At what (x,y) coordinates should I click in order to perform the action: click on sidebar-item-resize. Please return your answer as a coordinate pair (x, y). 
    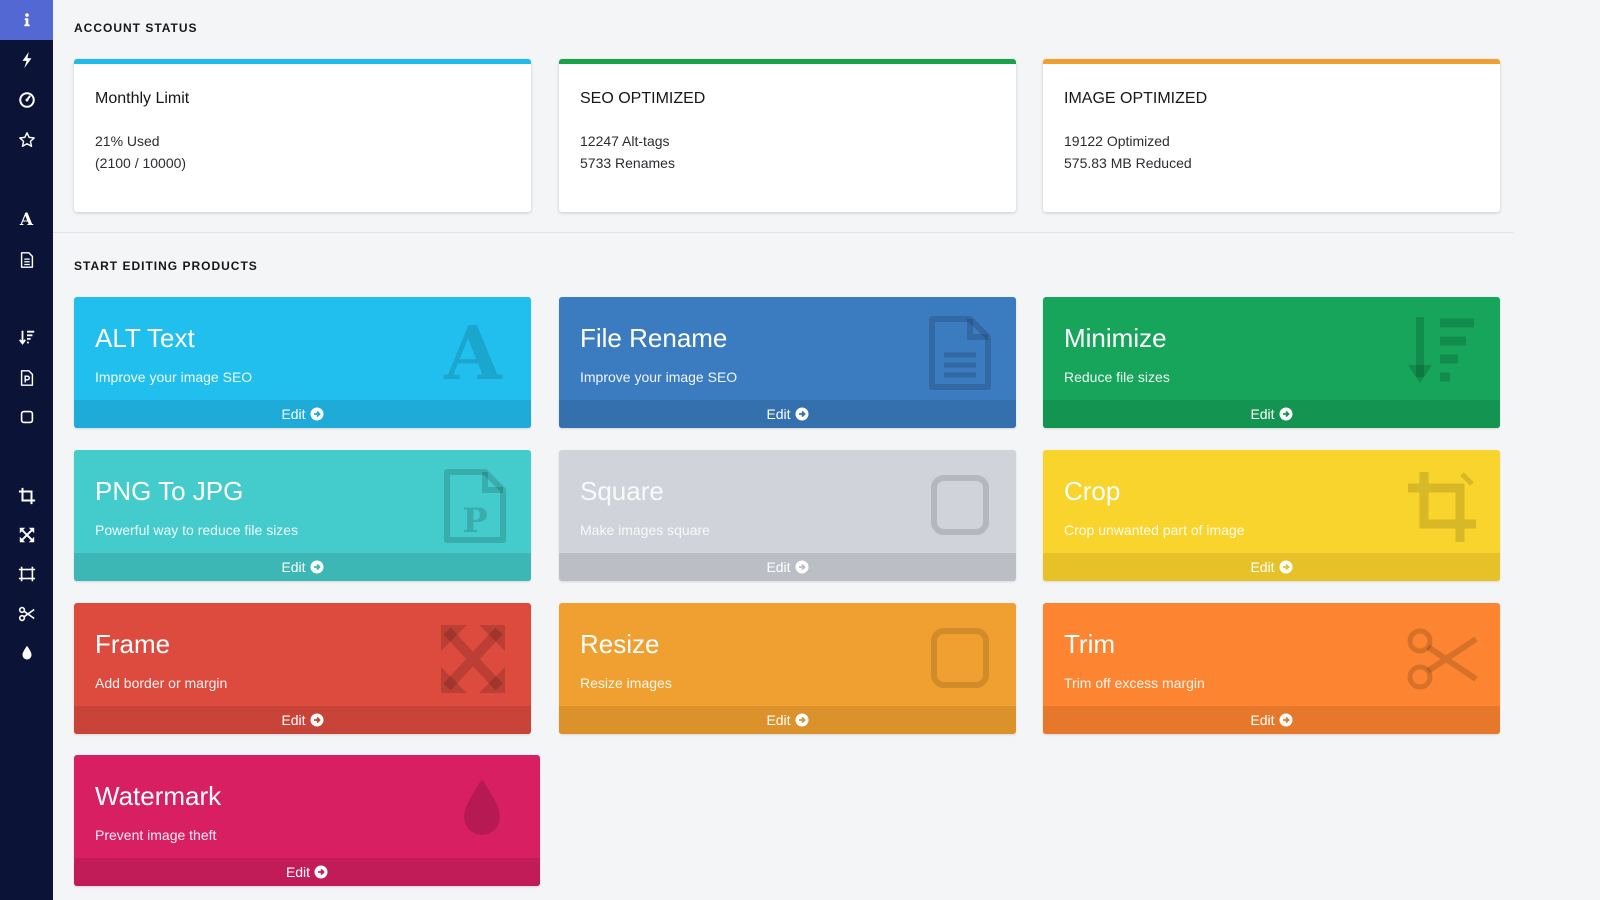
    Looking at the image, I should click on (26, 574).